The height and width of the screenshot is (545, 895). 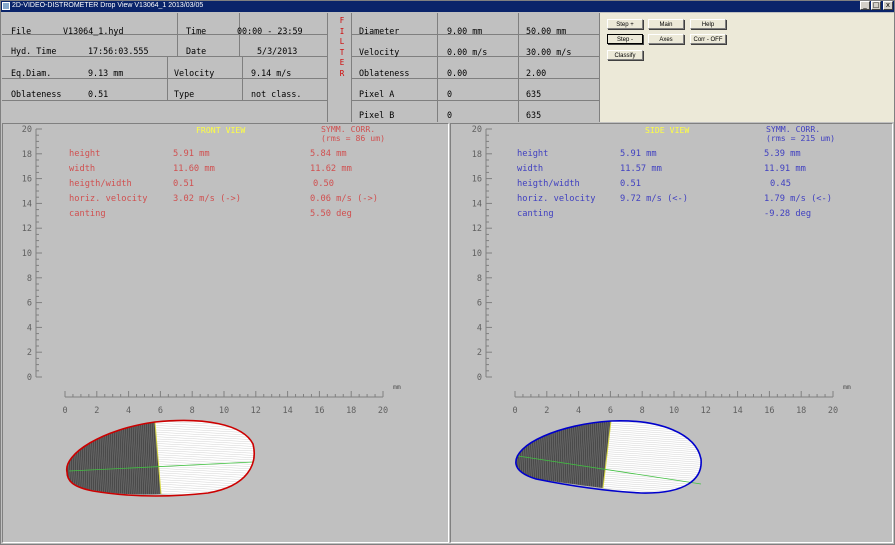 I want to click on axes-button: Axes, so click(x=666, y=39).